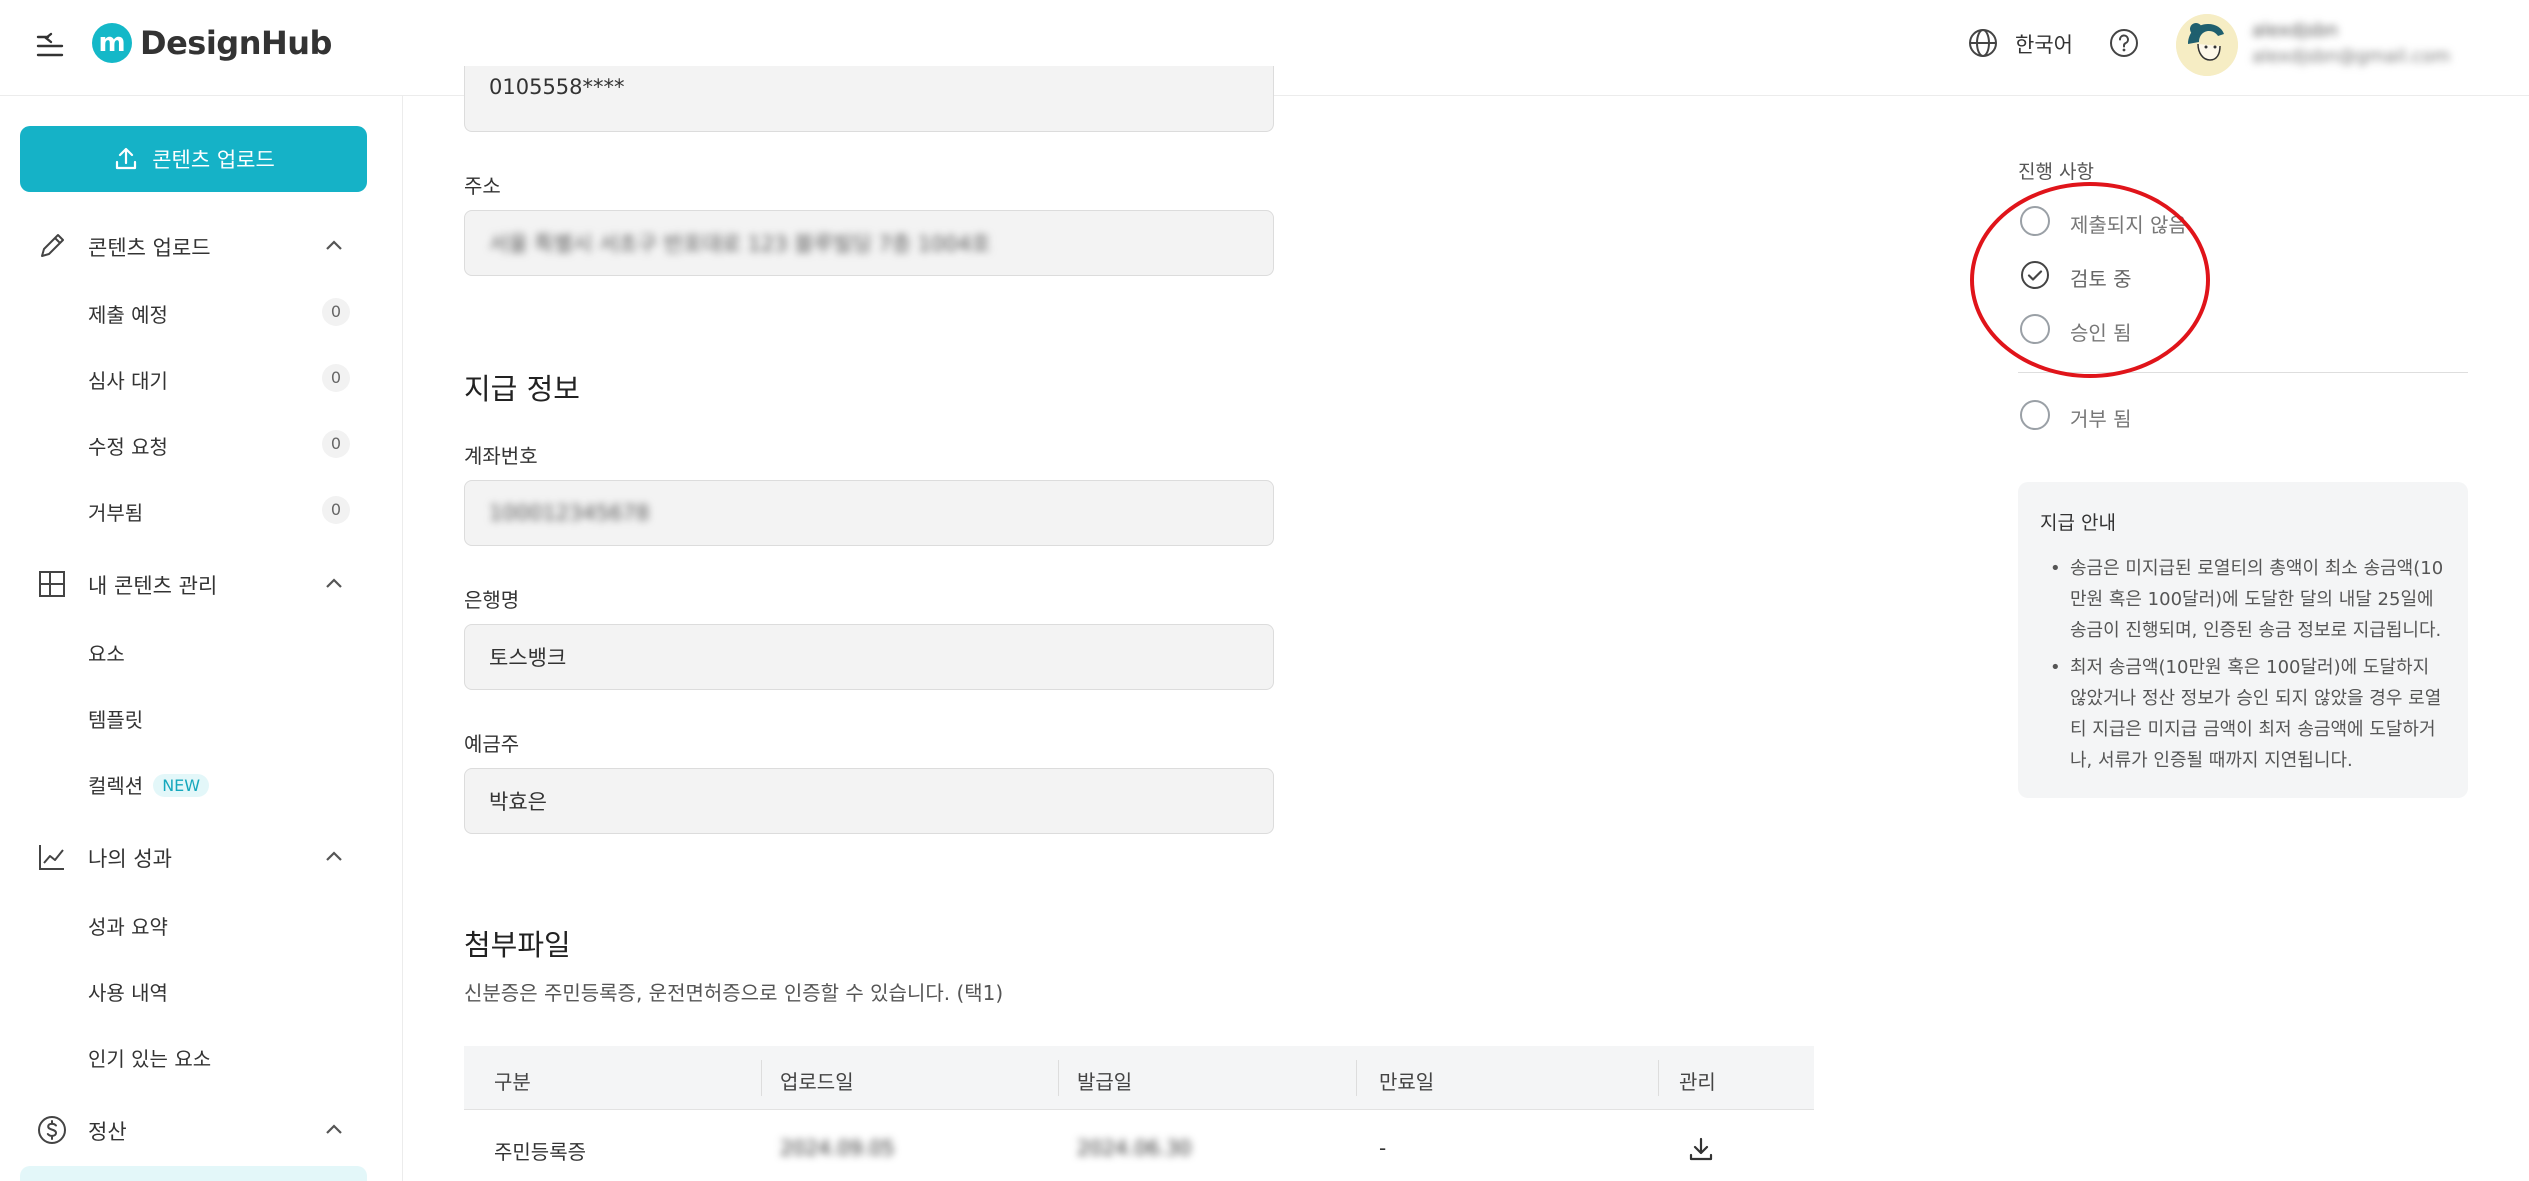  What do you see at coordinates (869, 99) in the screenshot?
I see `phone-field: 0105558****` at bounding box center [869, 99].